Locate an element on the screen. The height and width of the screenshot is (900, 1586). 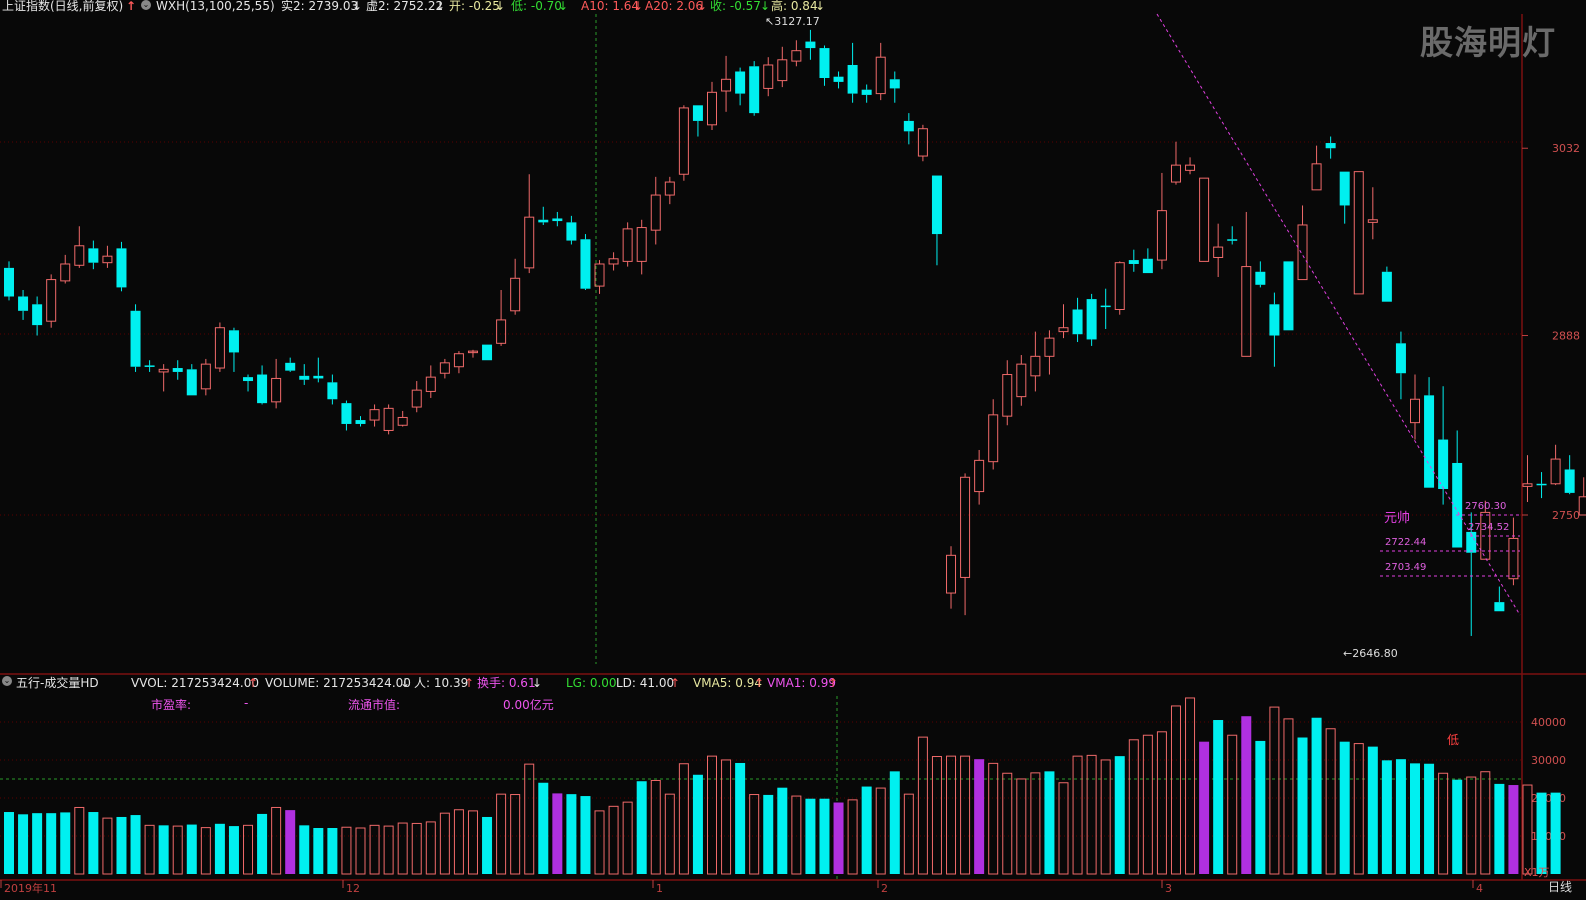
period-label: 日线 is located at coordinates (1560, 886).